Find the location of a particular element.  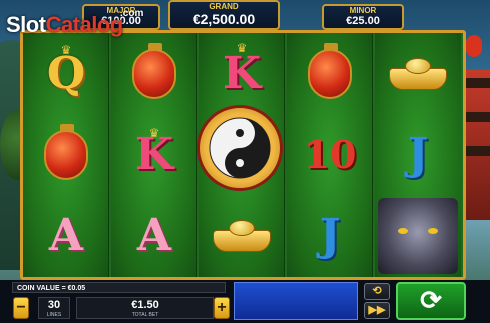

coin-value-display: COIN VALUE = €0.05 is located at coordinates (119, 287).